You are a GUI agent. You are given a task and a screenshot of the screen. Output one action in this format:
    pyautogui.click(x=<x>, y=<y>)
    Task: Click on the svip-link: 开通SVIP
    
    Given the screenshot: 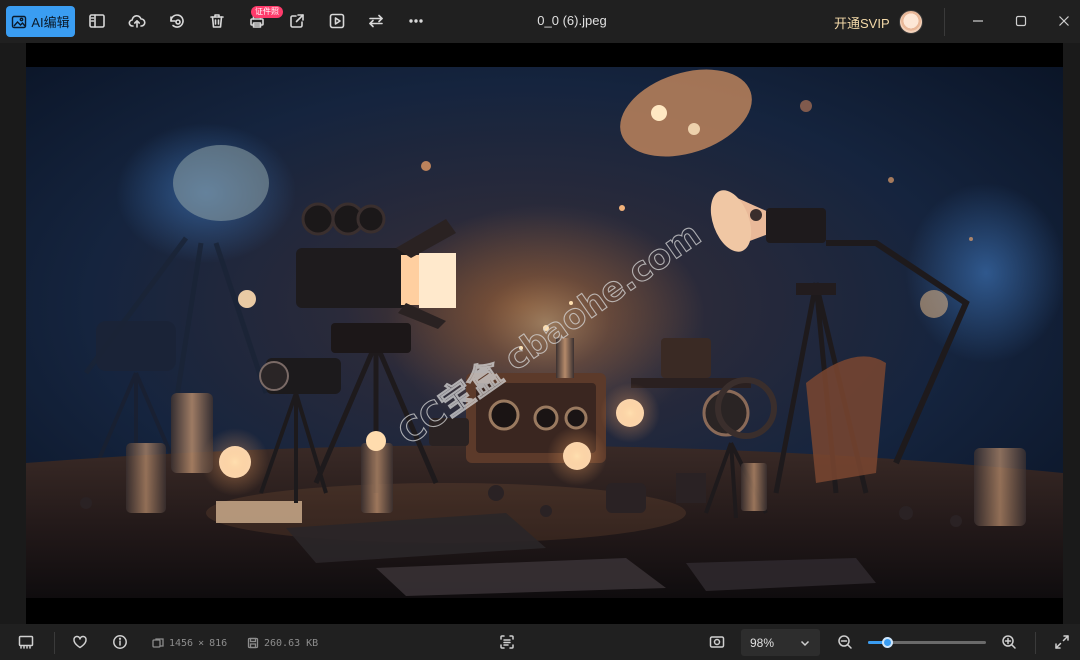 What is the action you would take?
    pyautogui.click(x=862, y=22)
    